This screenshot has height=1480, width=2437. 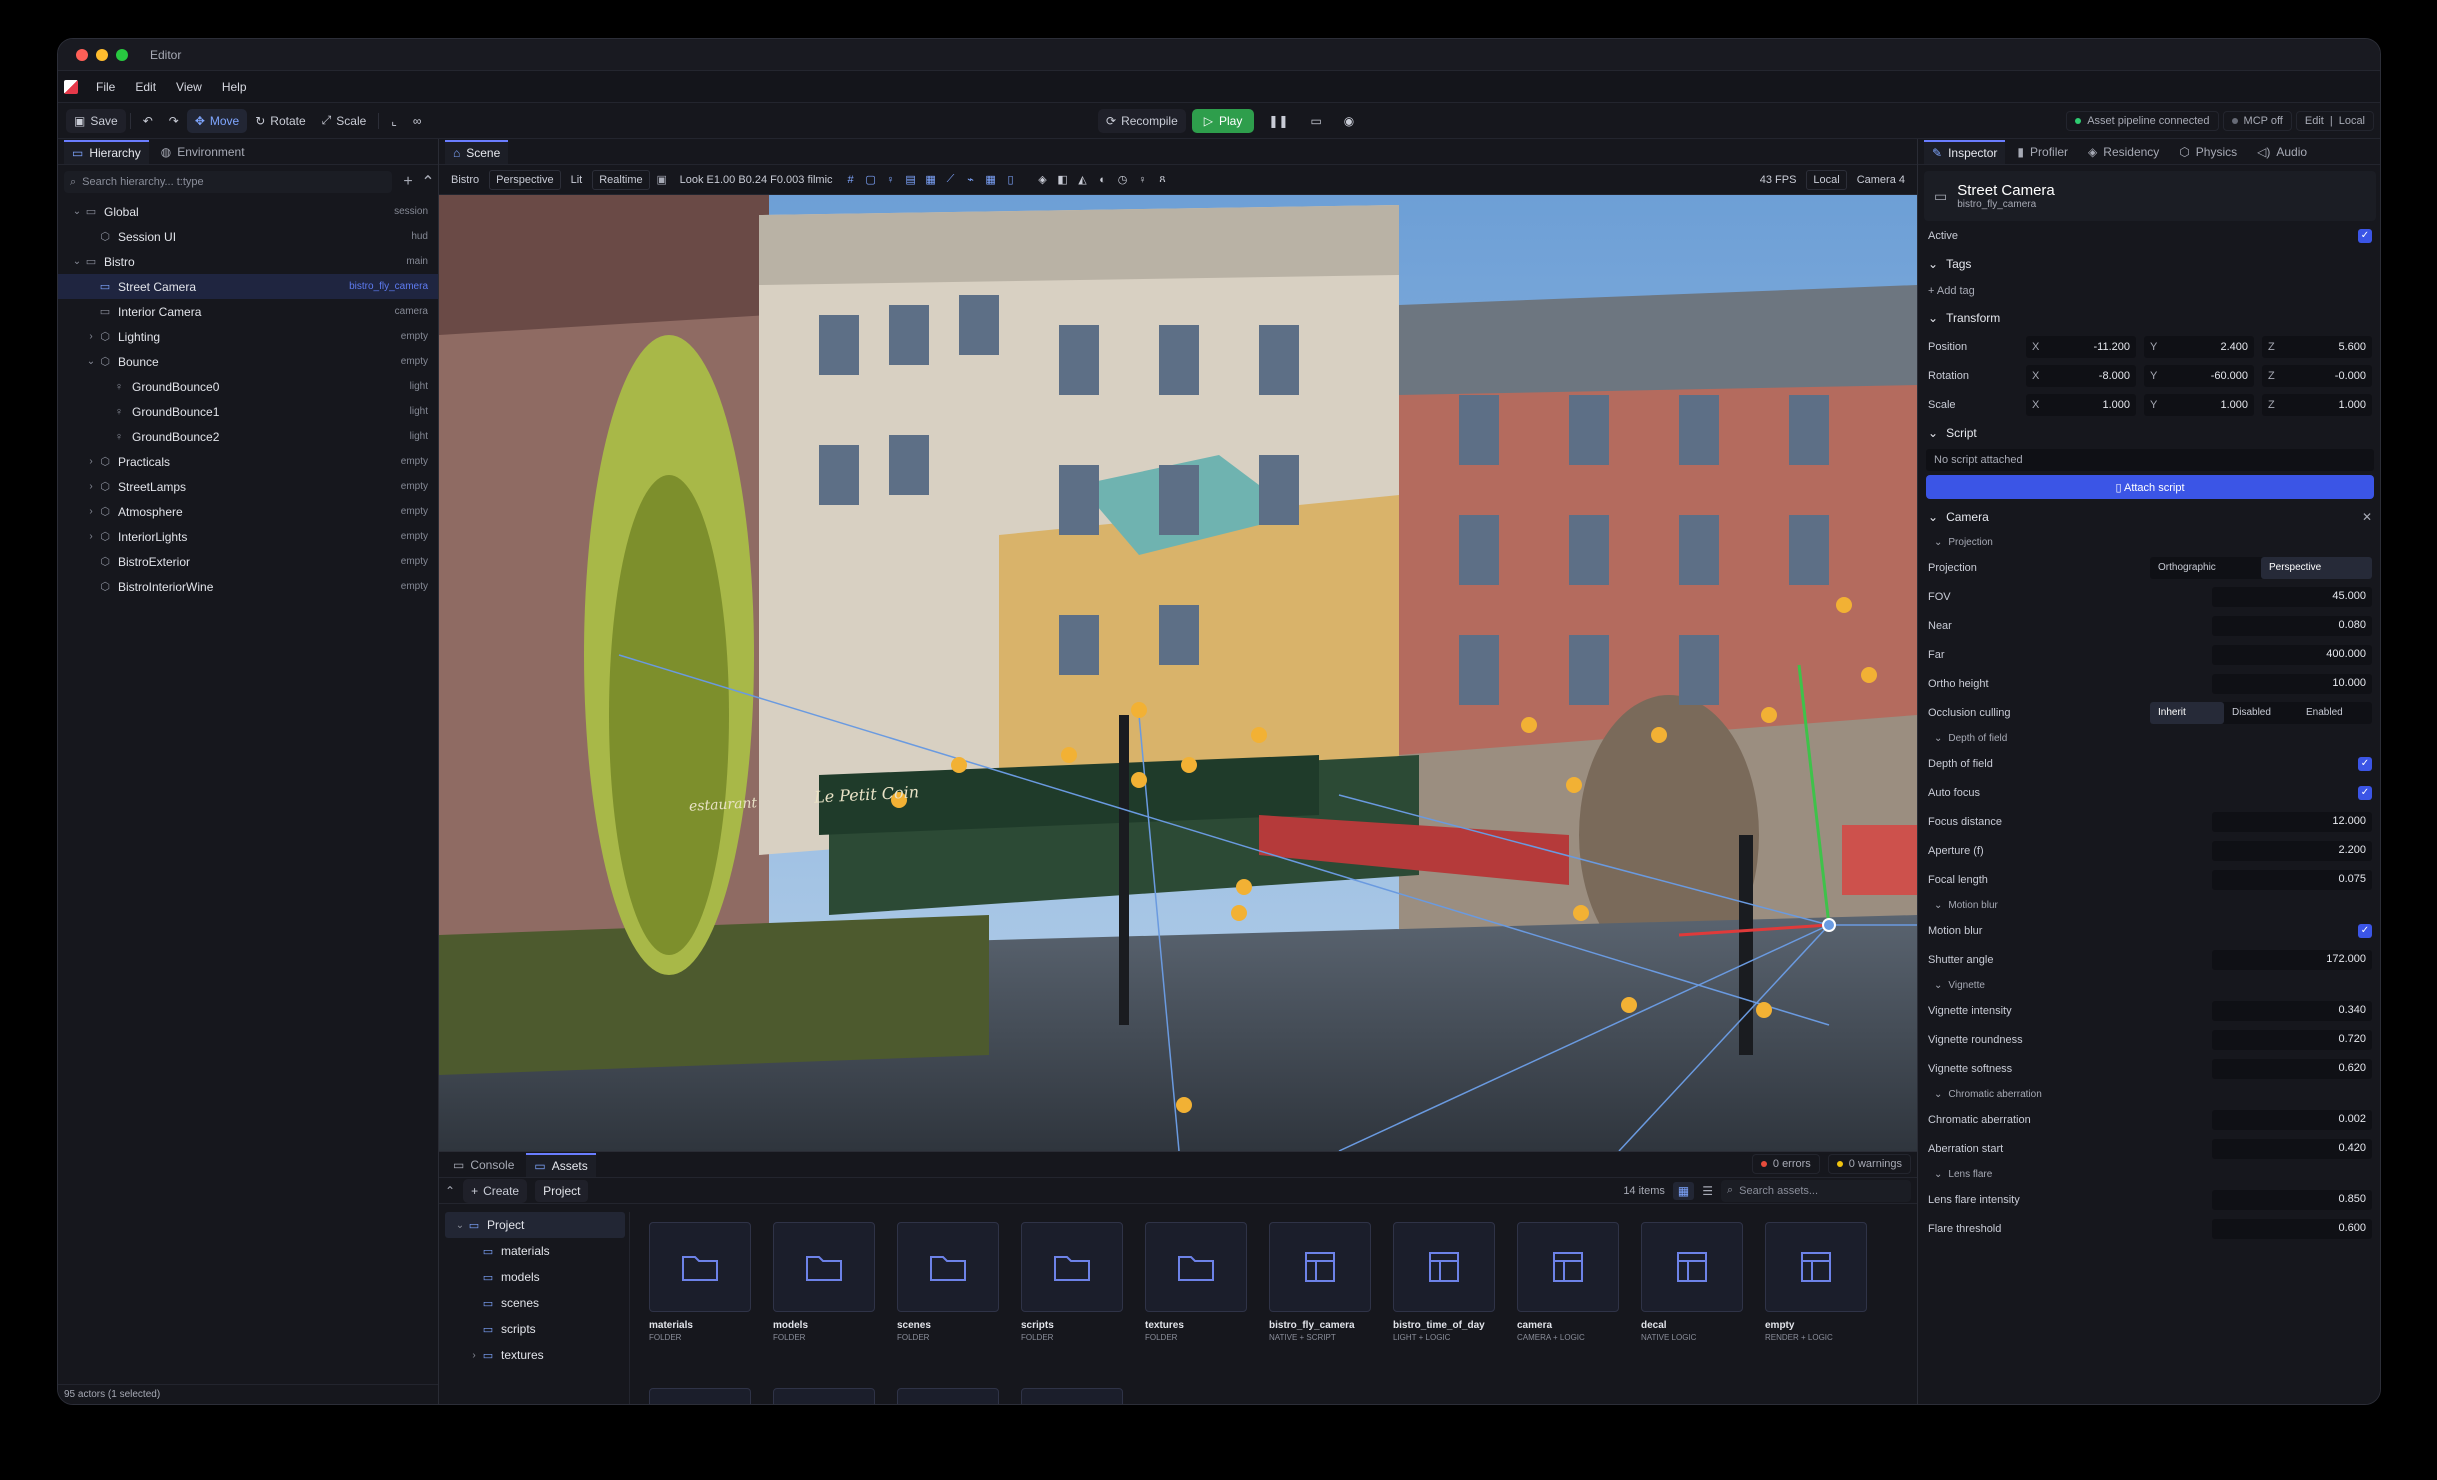 What do you see at coordinates (483, 1165) in the screenshot?
I see `tab-console: ▭ Console` at bounding box center [483, 1165].